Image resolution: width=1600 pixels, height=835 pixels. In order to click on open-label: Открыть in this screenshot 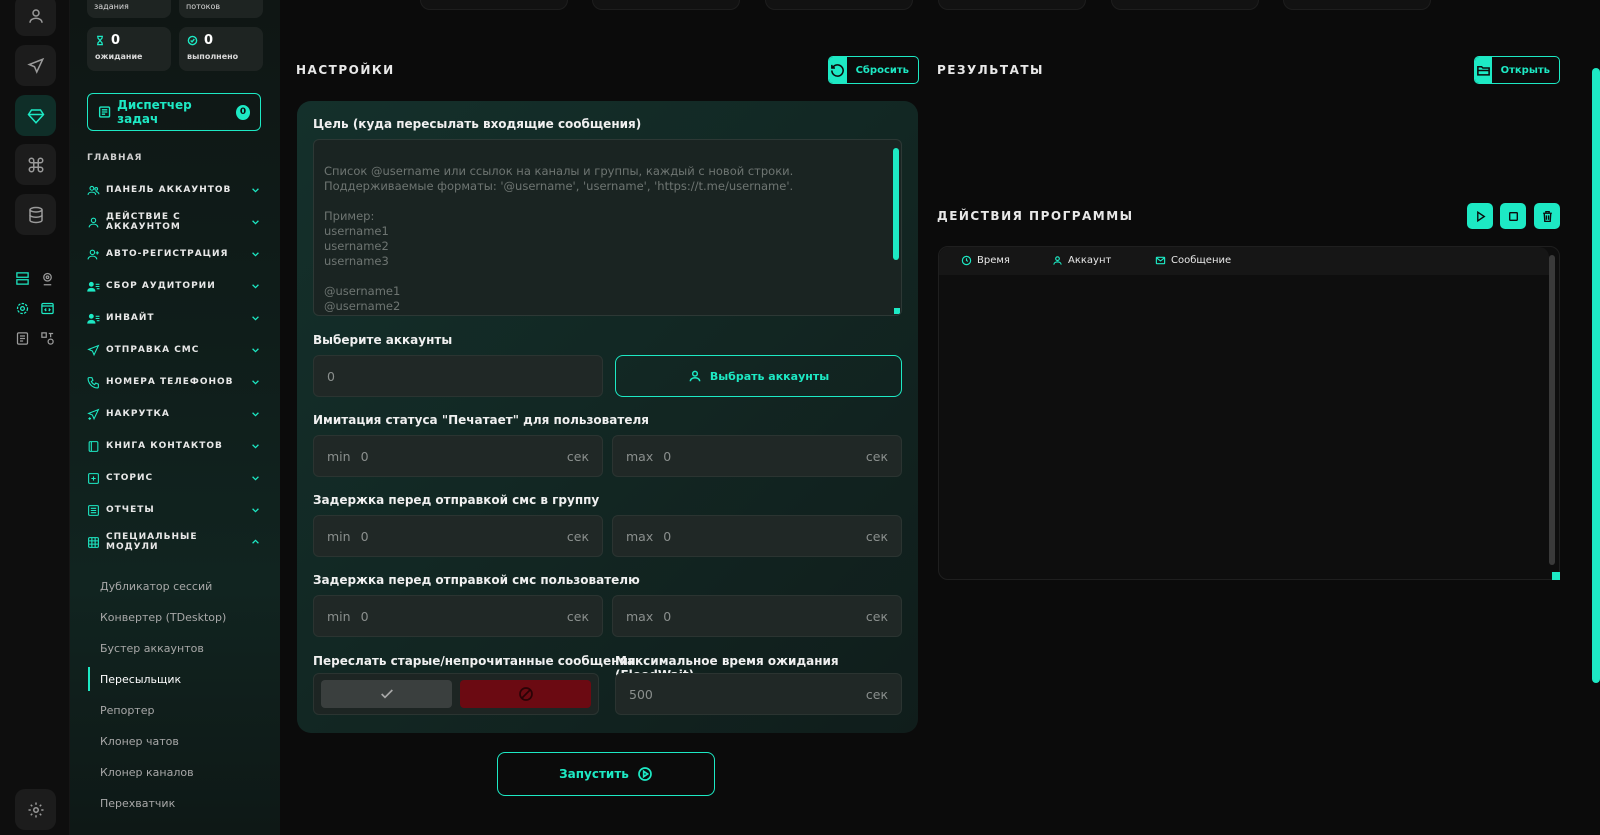, I will do `click(1525, 70)`.